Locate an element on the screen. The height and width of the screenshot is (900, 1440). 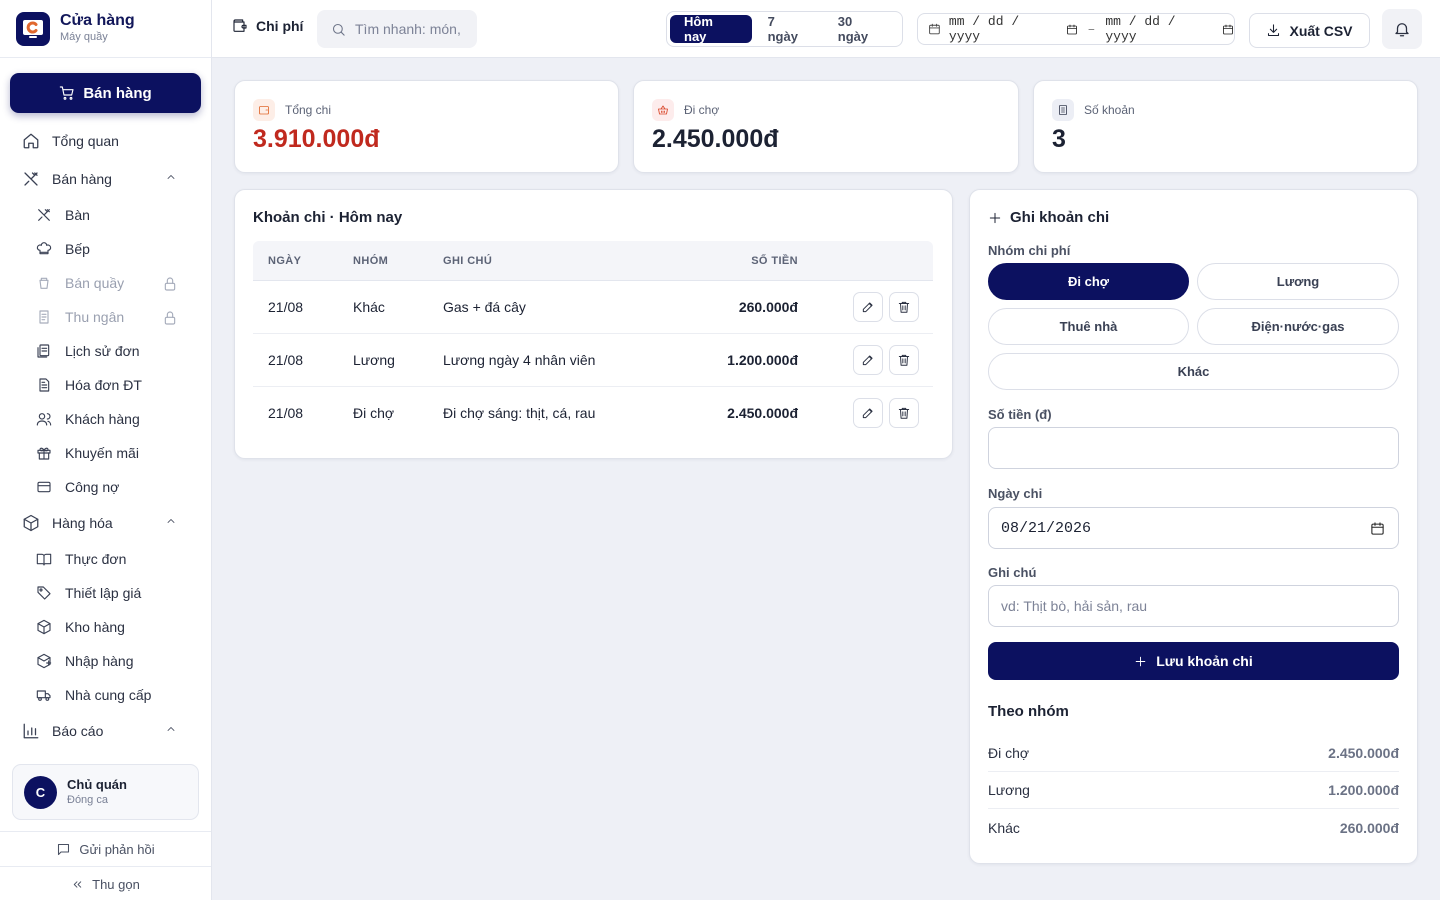
stat-card-market: Đi chợ 2.450.000đ is located at coordinates (826, 126).